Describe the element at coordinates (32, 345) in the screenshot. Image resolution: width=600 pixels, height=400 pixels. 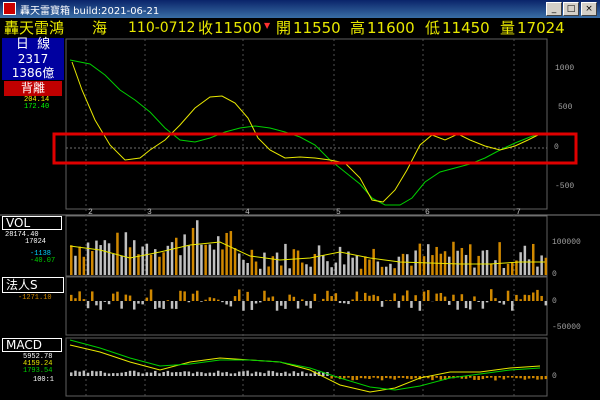
I see `macd-panel-label: MACD` at that location.